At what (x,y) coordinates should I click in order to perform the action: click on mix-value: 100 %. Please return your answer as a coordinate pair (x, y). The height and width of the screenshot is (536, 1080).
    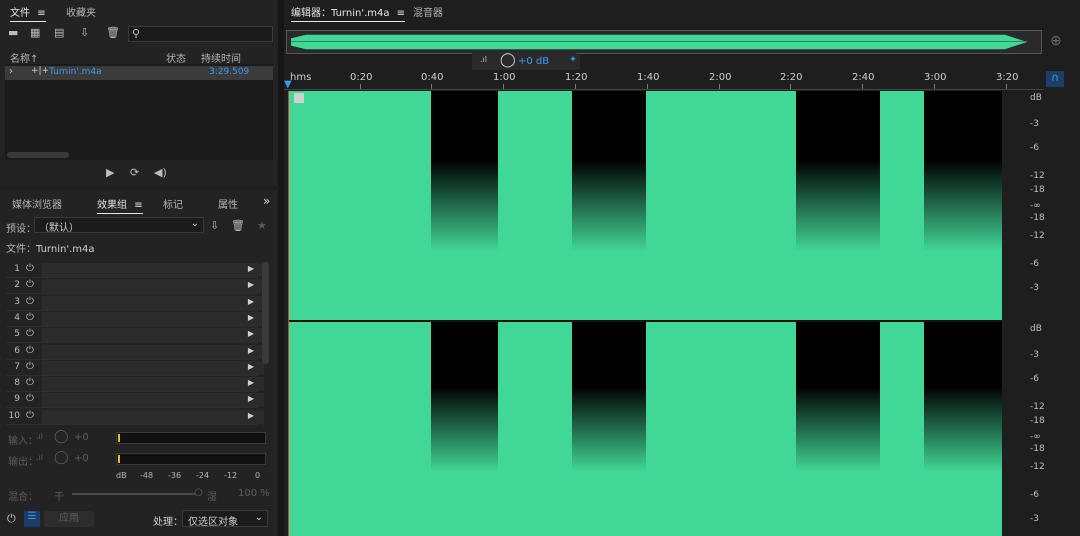
    Looking at the image, I should click on (254, 493).